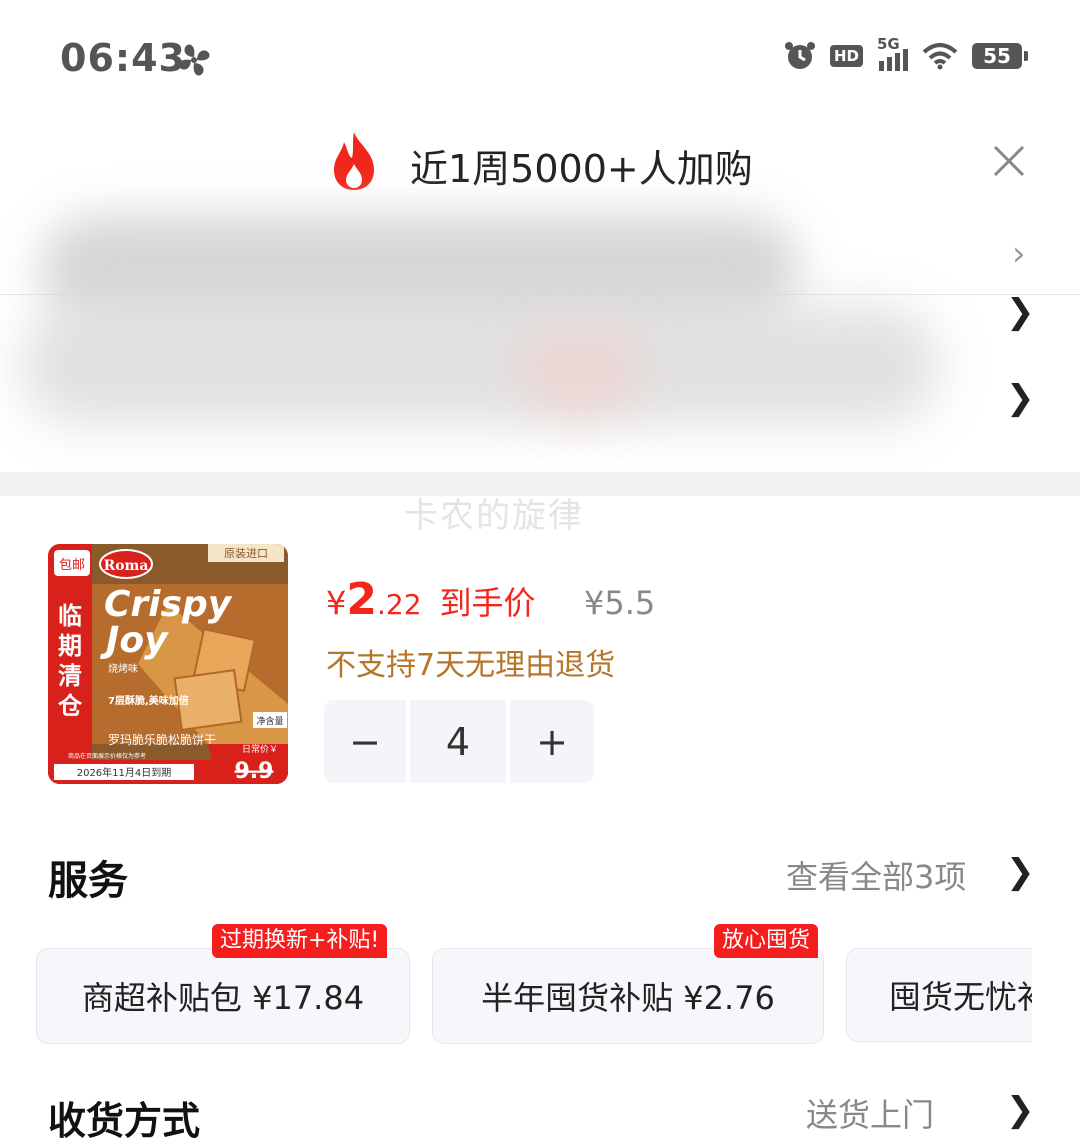 Image resolution: width=1080 pixels, height=1145 pixels. What do you see at coordinates (246, 553) in the screenshot?
I see `imported-label: 原装进口` at bounding box center [246, 553].